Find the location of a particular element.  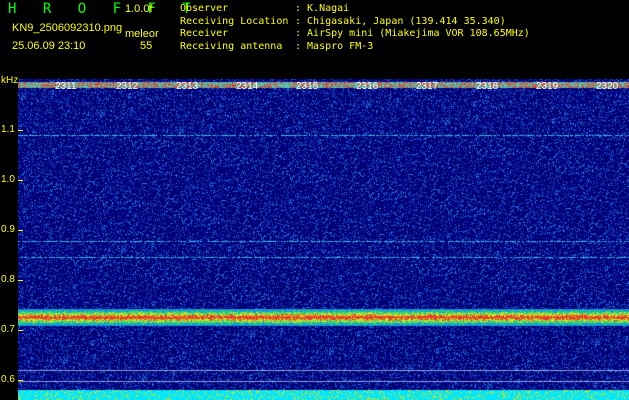

filename-label: KN9_2506092310.png is located at coordinates (67, 28).